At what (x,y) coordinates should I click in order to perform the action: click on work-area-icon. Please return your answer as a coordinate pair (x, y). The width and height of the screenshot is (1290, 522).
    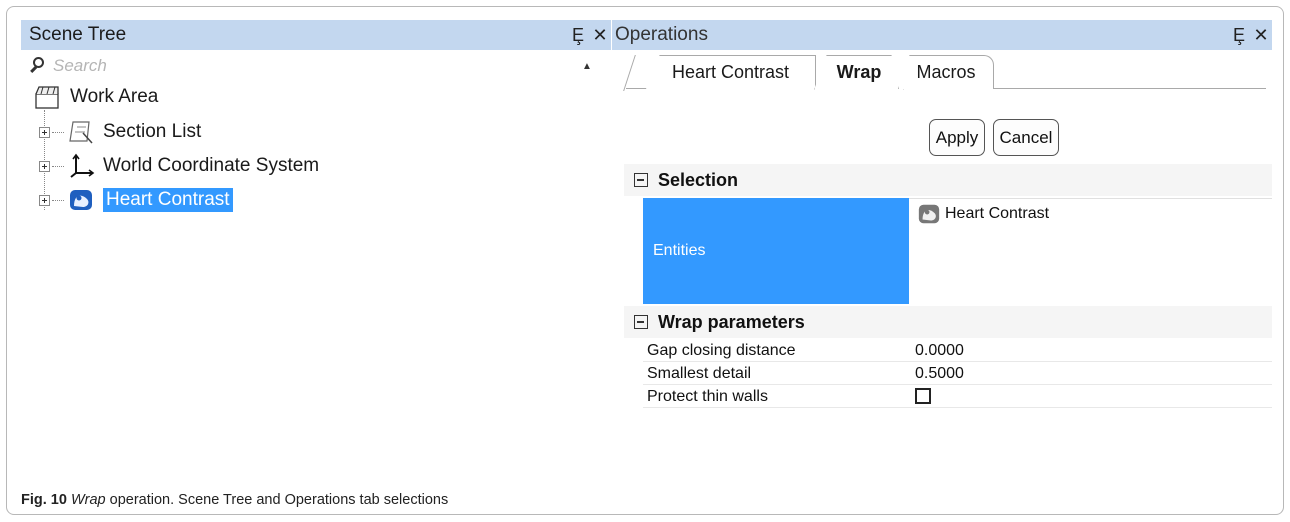
    Looking at the image, I should click on (48, 97).